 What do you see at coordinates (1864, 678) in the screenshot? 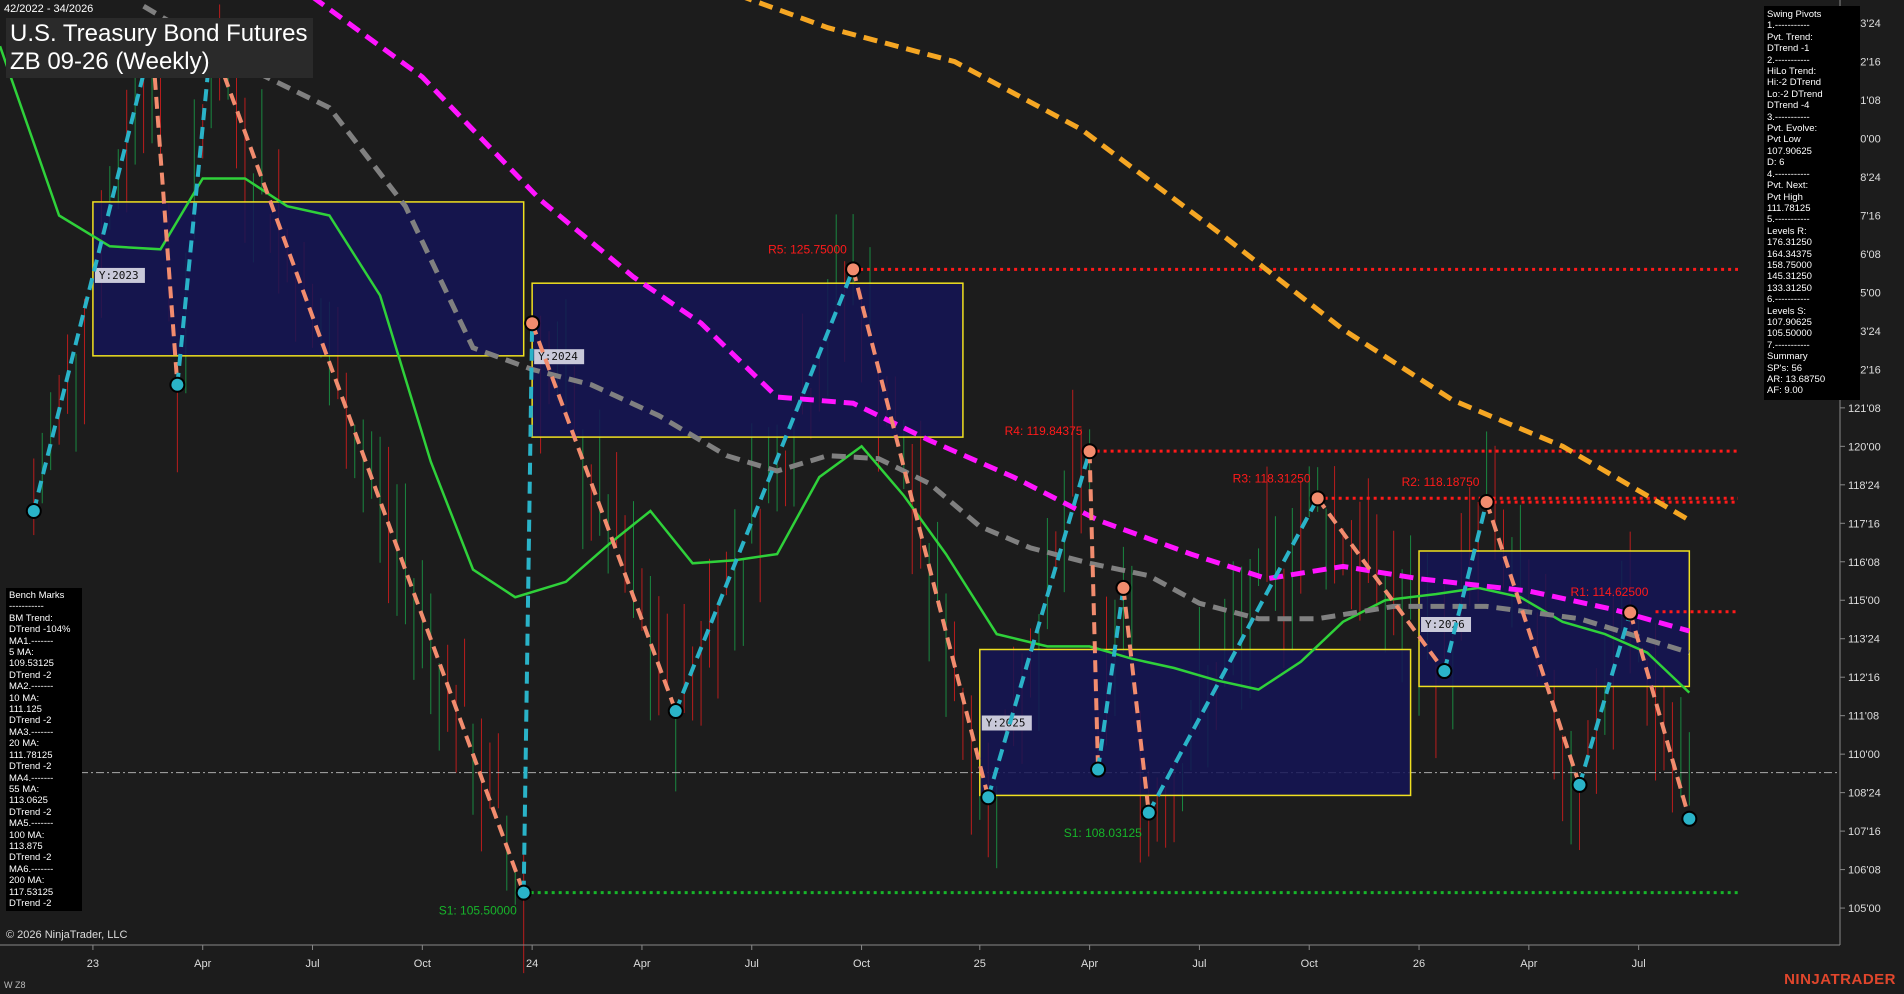
I see `y-tick-label: 112'16` at bounding box center [1864, 678].